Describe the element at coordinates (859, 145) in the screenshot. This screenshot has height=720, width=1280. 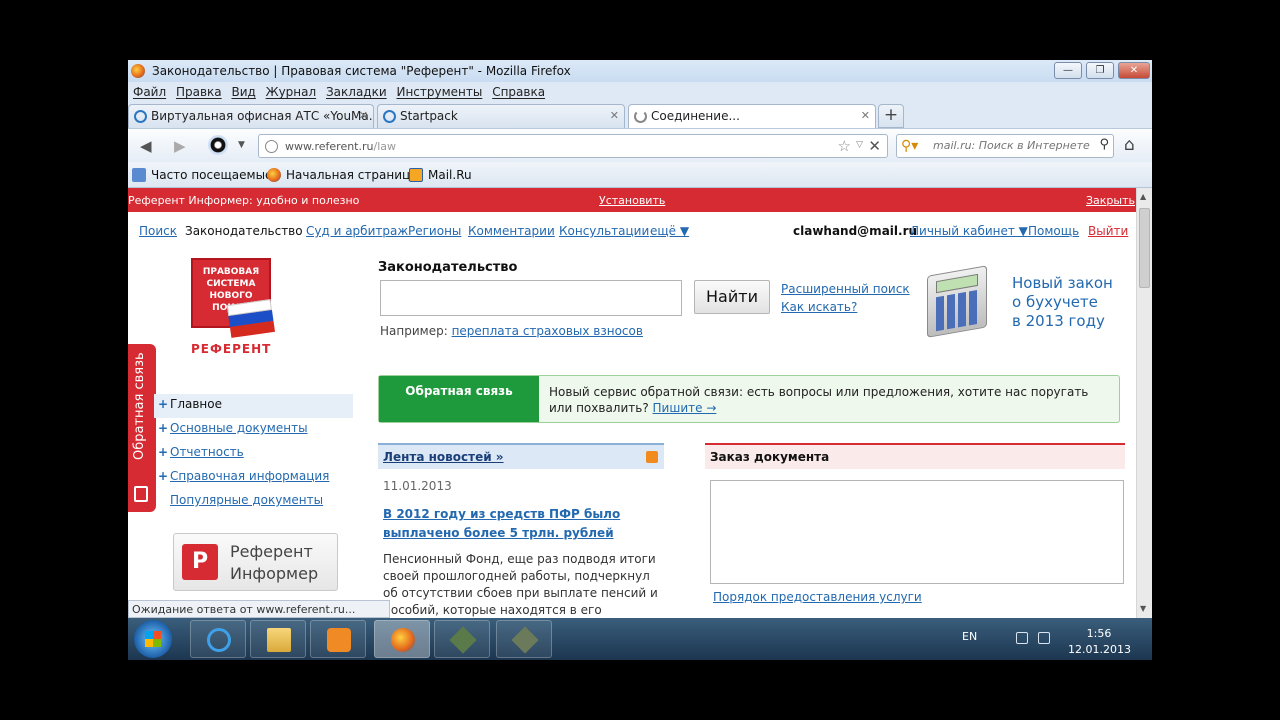
I see `url-history-dropdown-icon: ▽` at that location.